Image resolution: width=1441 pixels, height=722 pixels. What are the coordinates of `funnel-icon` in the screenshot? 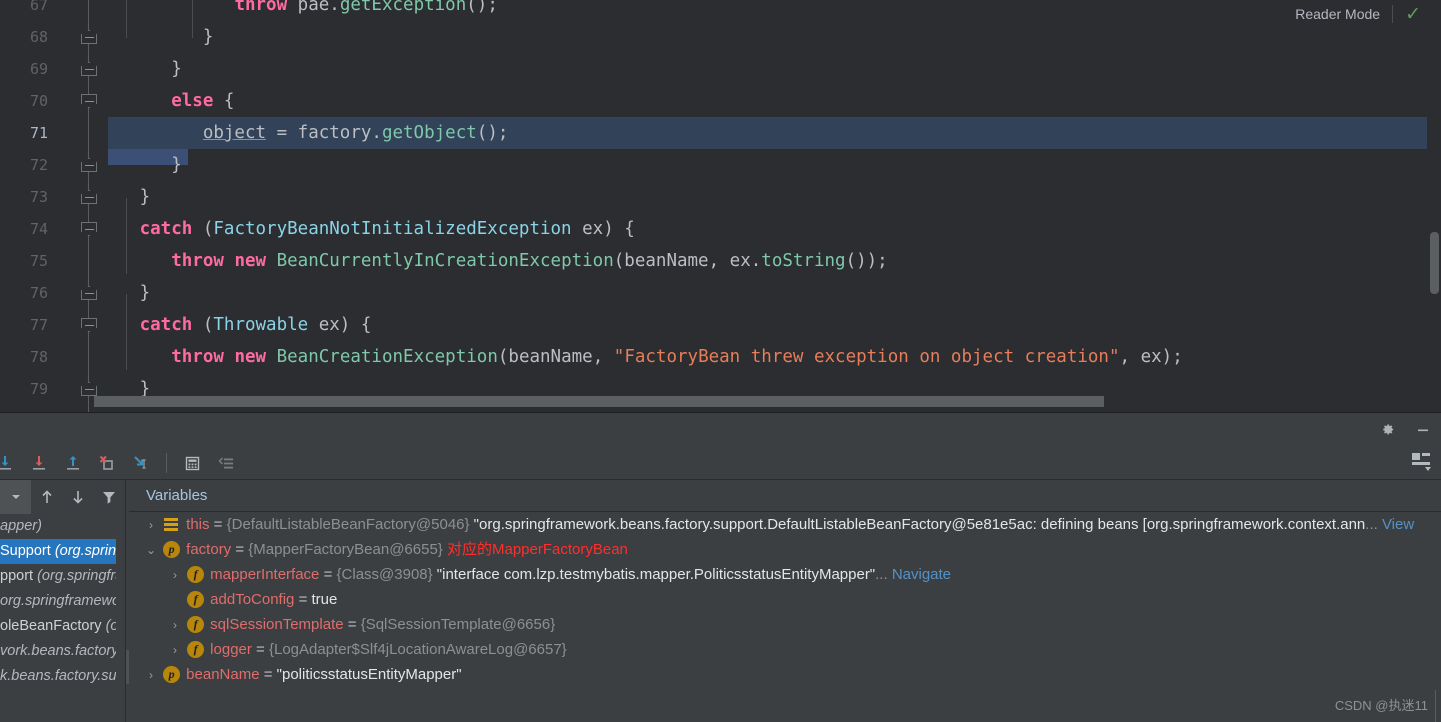 It's located at (109, 497).